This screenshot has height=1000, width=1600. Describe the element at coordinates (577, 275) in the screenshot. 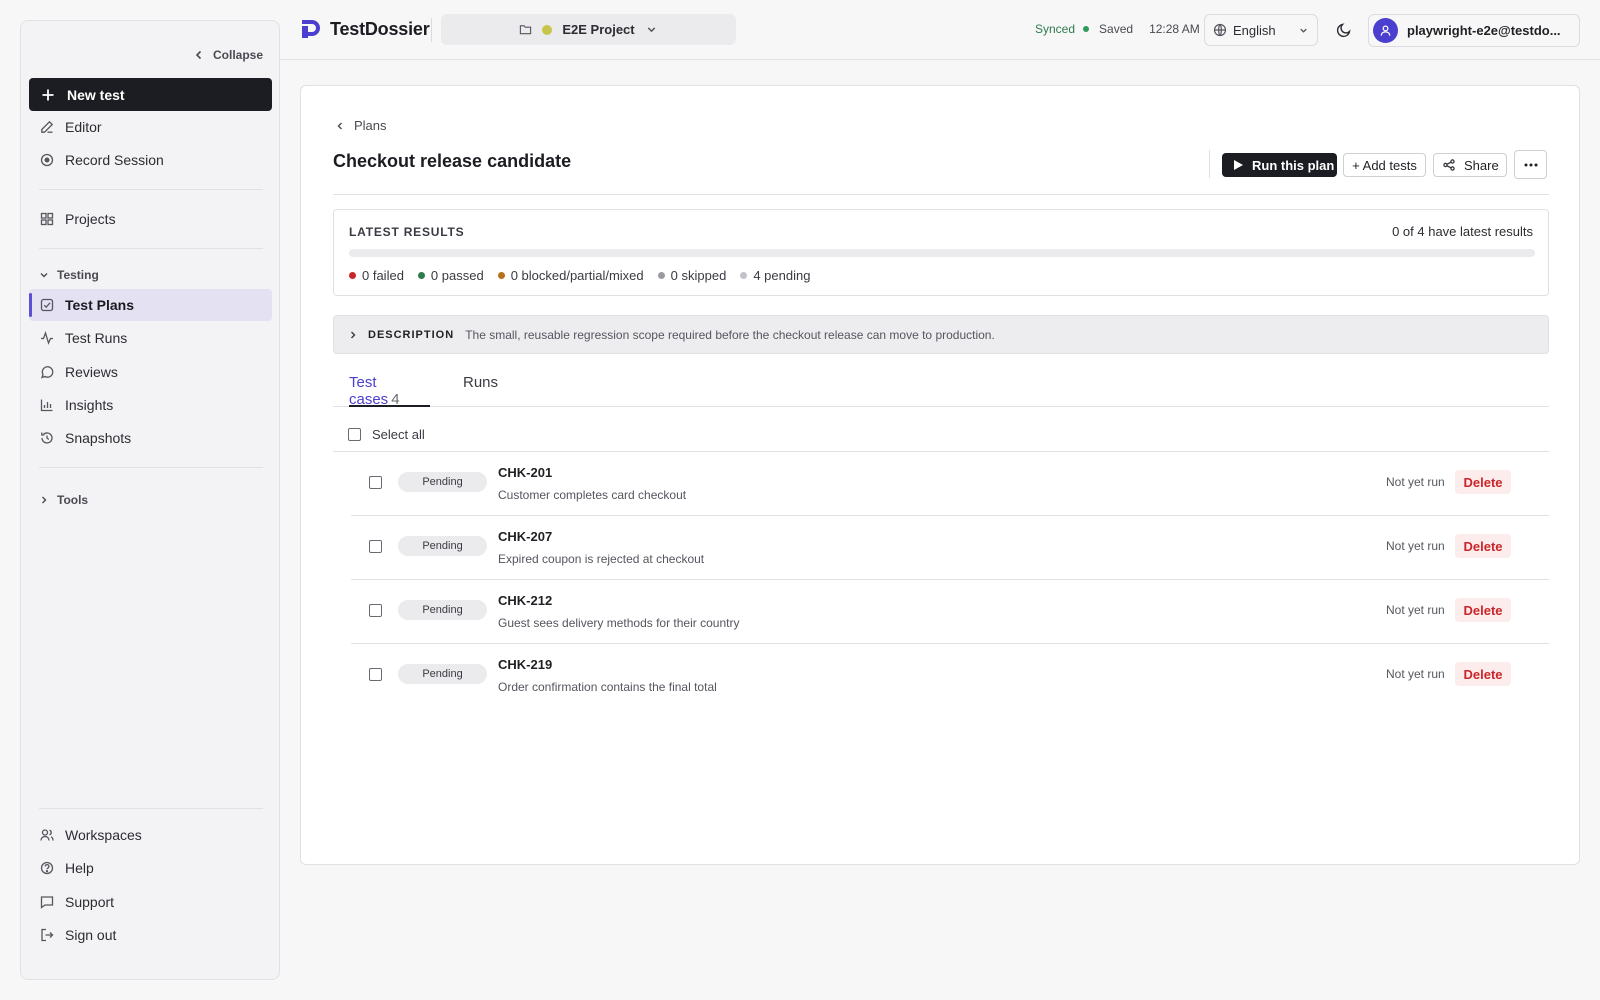

I see `legend-label: 0 blocked/partial/mixed` at that location.